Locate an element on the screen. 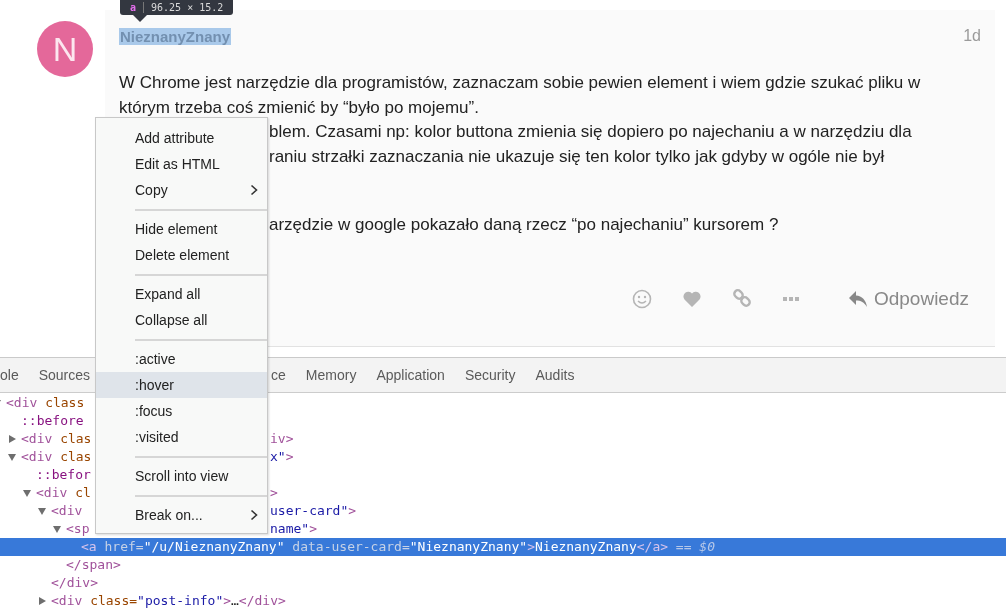 Image resolution: width=1006 pixels, height=608 pixels. collapse-triangle-icon is located at coordinates (12, 457).